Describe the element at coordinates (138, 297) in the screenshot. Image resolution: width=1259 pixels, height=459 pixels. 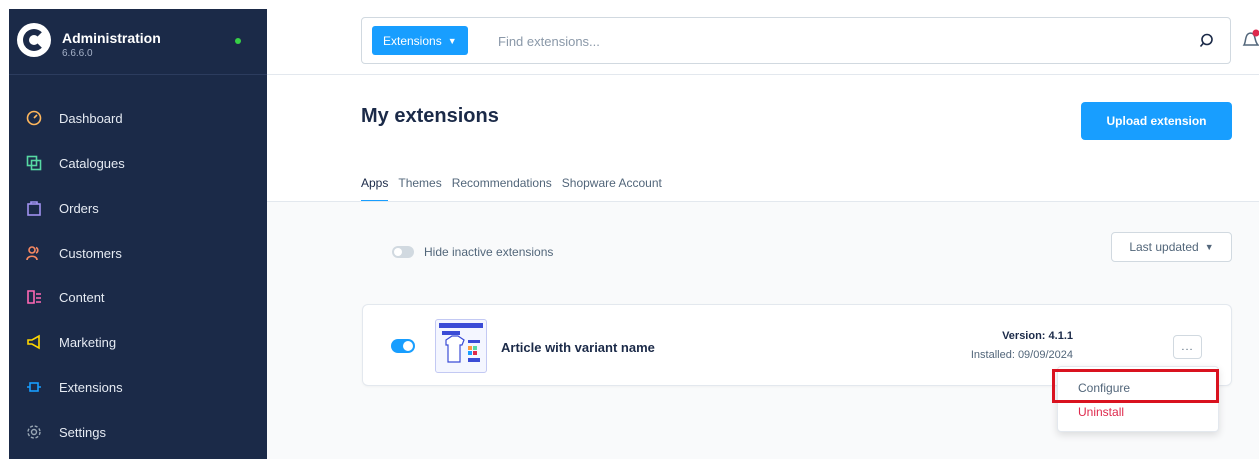
I see `sidebar-item-content: Content` at that location.